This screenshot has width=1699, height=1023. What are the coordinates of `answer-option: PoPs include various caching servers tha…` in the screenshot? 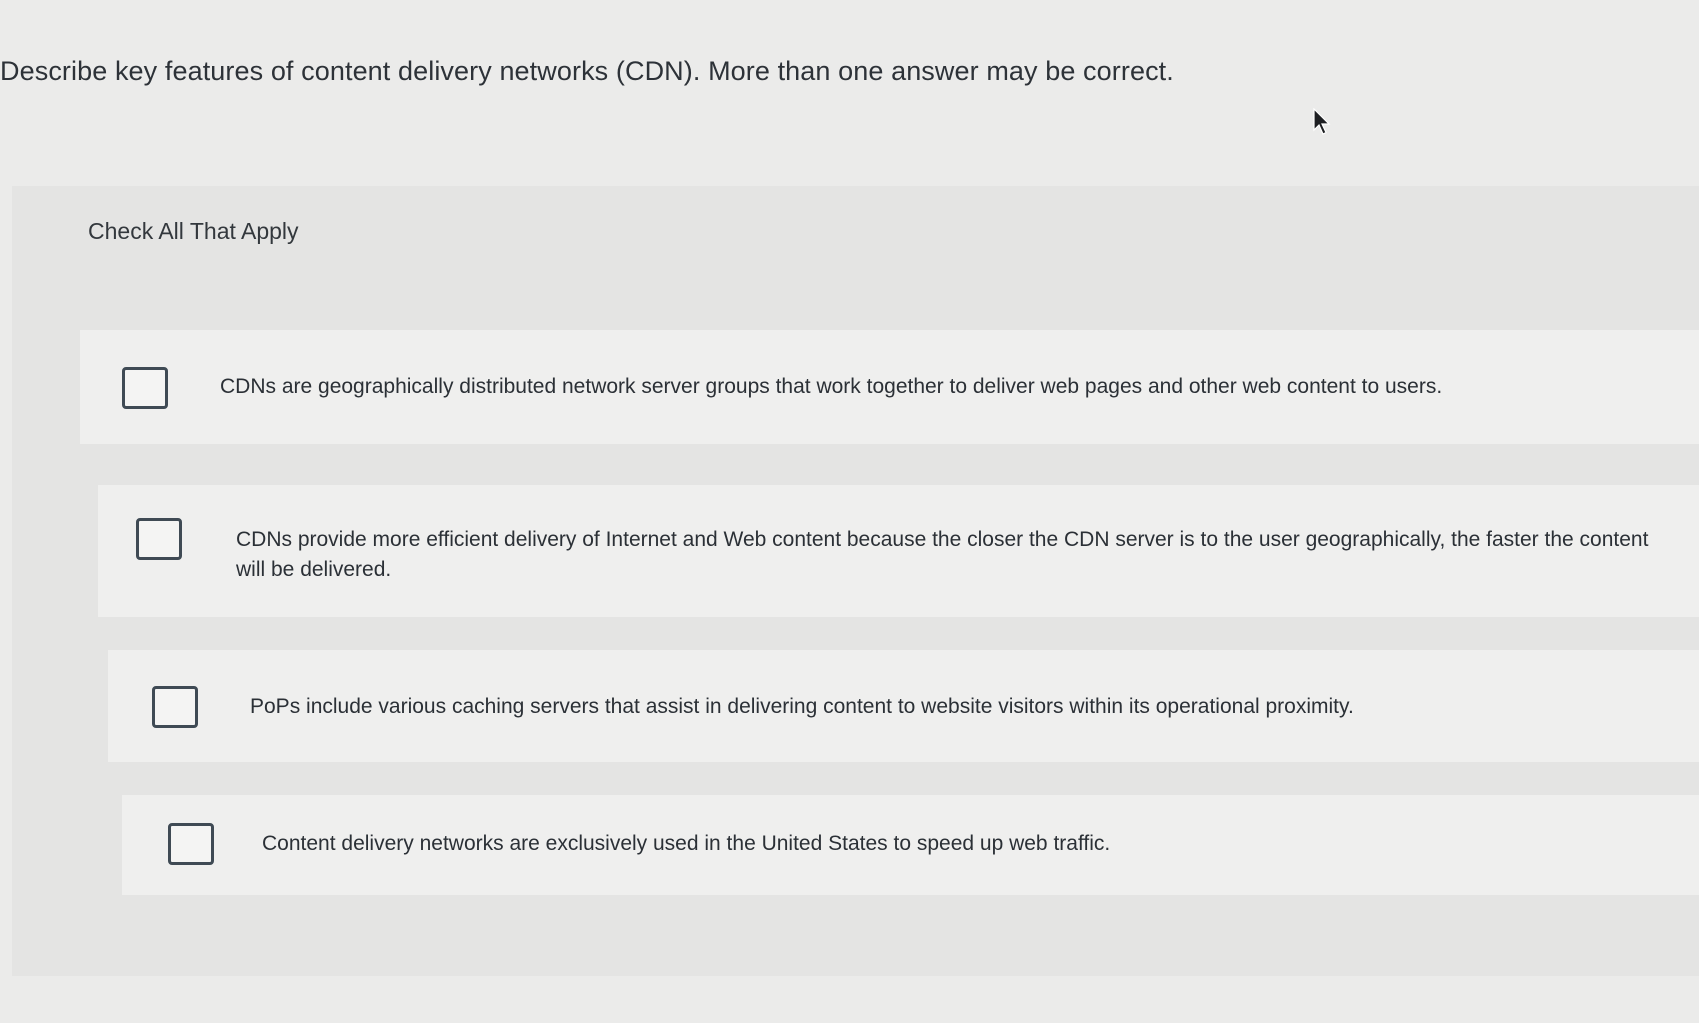 It's located at (903, 706).